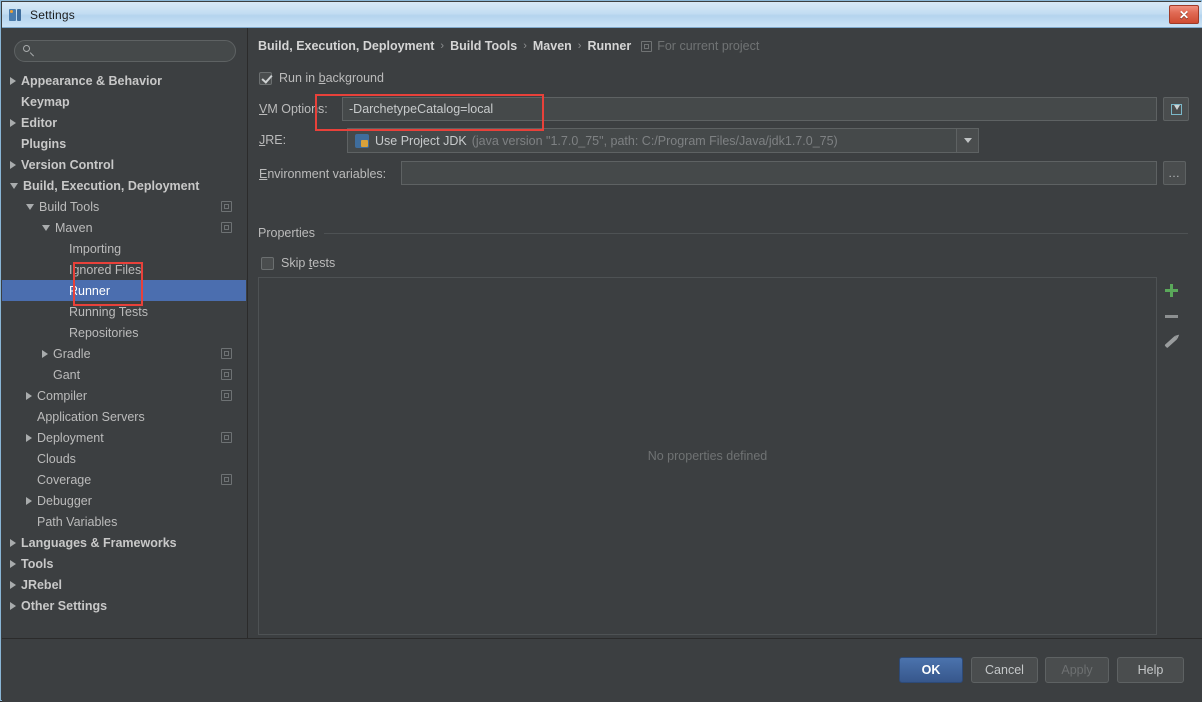  I want to click on sidebar-item-coverage: Coverage, so click(124, 479).